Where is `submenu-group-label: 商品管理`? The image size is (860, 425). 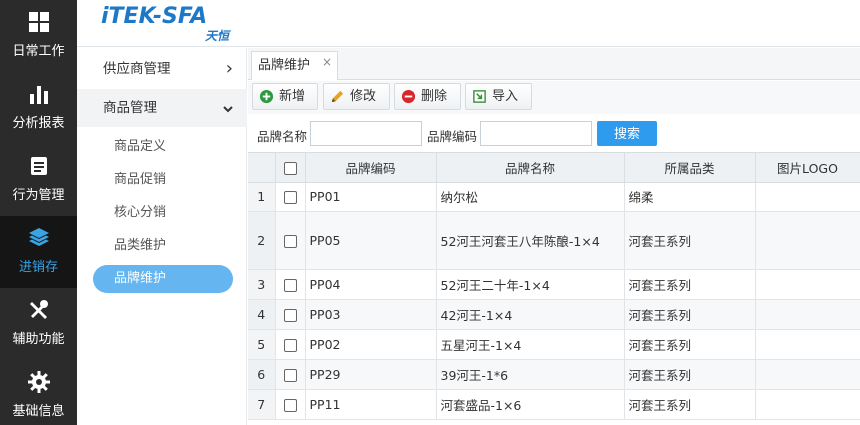
submenu-group-label: 商品管理 is located at coordinates (130, 108).